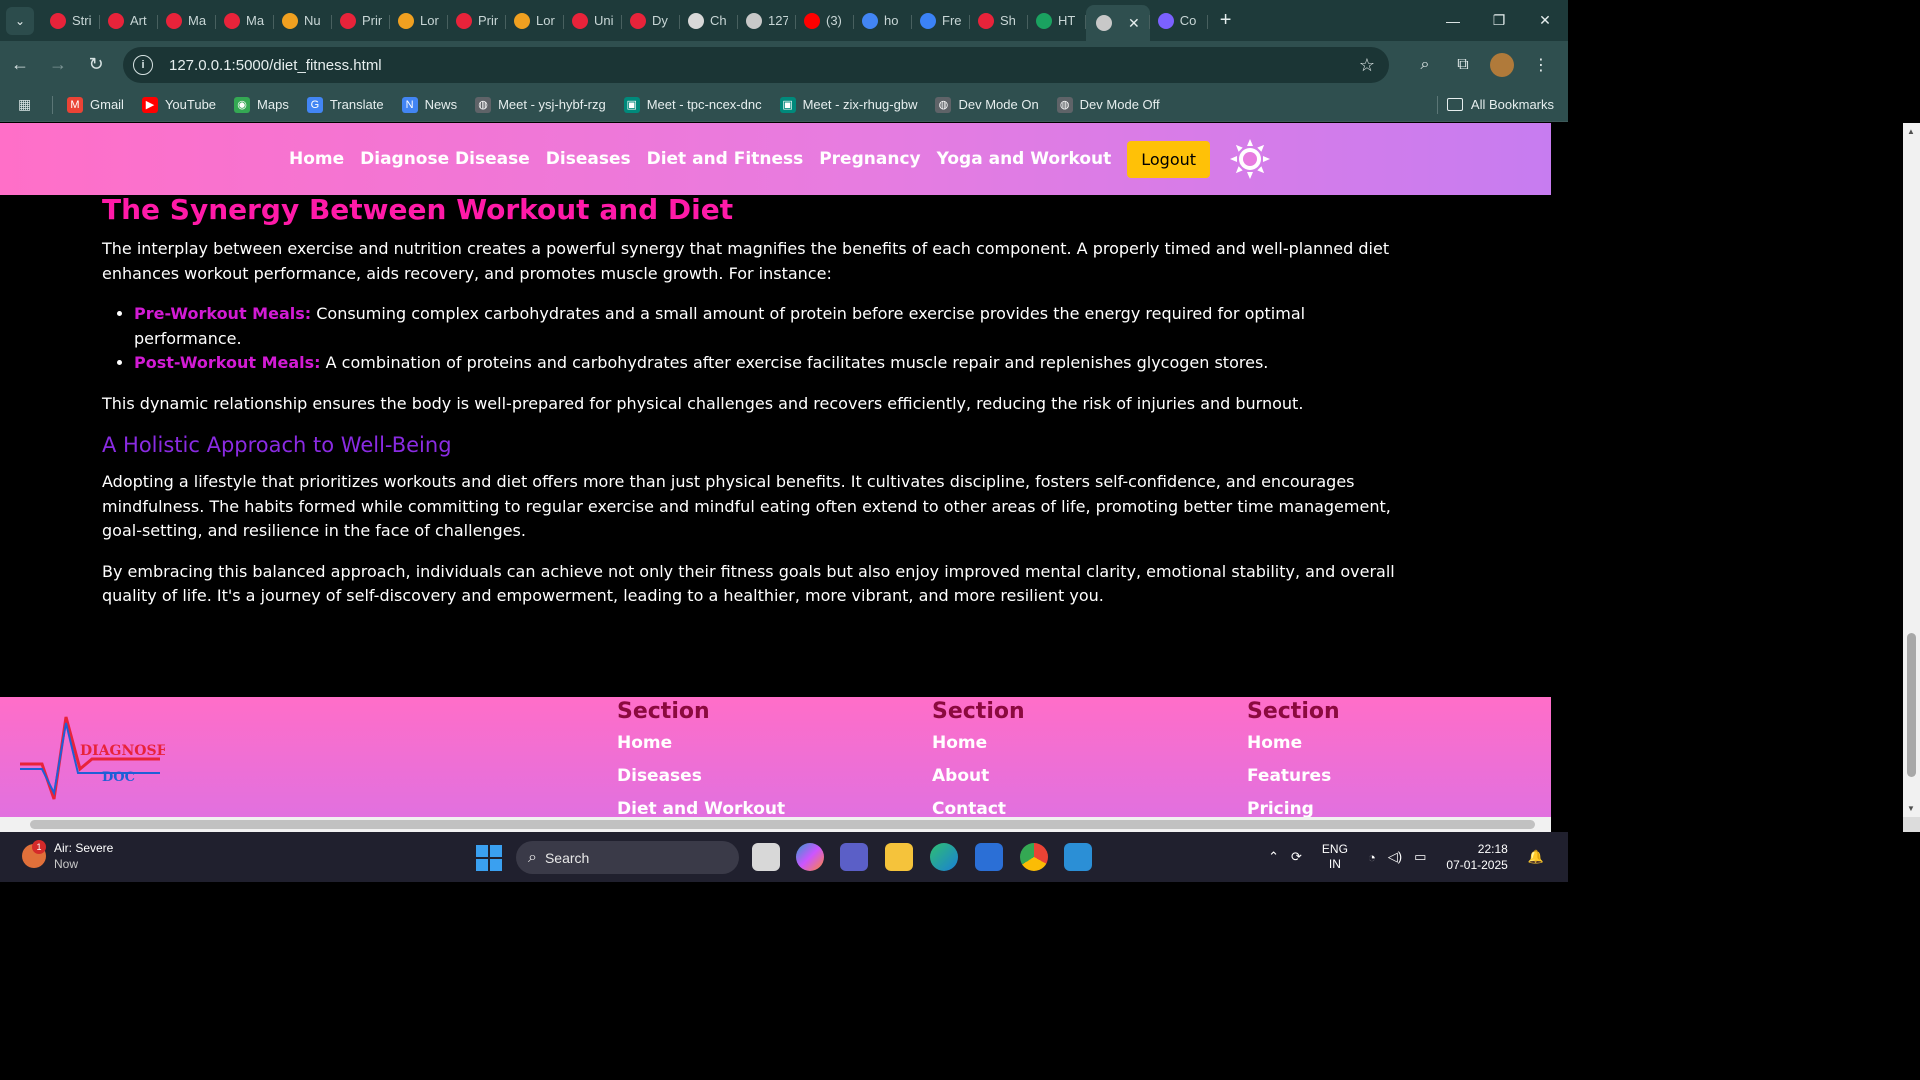  What do you see at coordinates (316, 159) in the screenshot?
I see `nav-home: Home` at bounding box center [316, 159].